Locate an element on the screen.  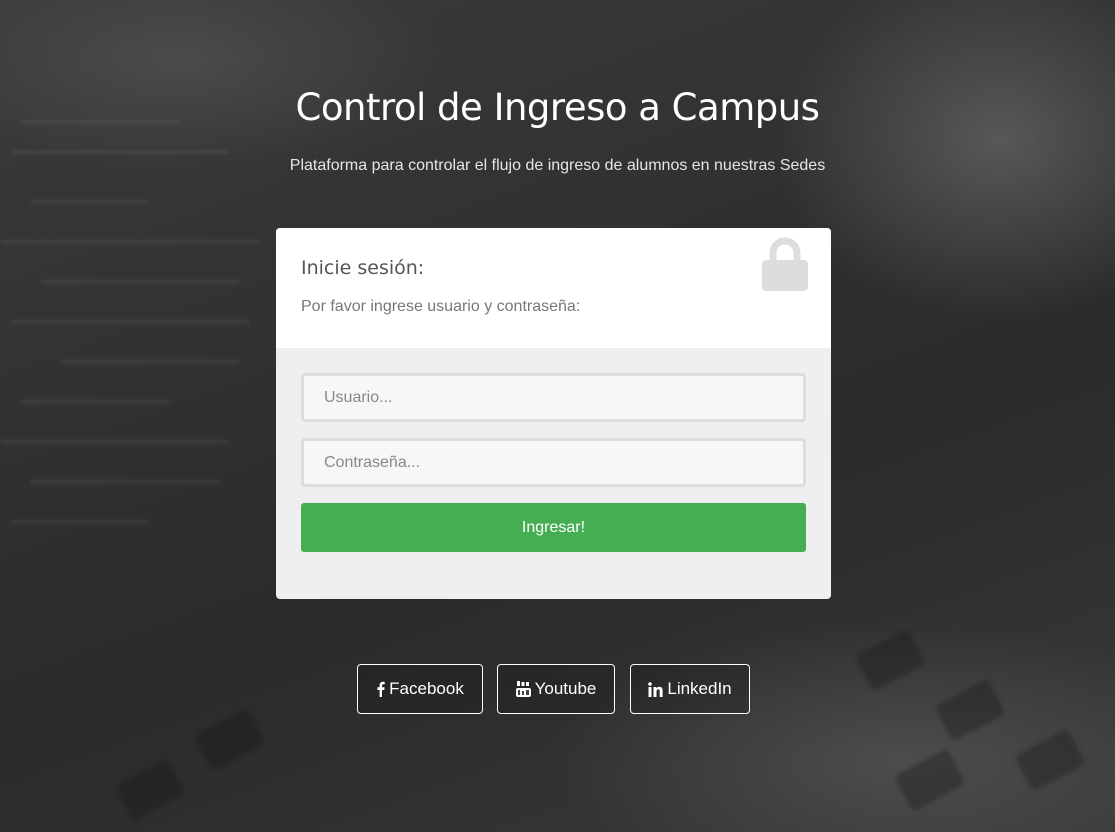
page-title: Control de Ingreso a Campus is located at coordinates (557, 107).